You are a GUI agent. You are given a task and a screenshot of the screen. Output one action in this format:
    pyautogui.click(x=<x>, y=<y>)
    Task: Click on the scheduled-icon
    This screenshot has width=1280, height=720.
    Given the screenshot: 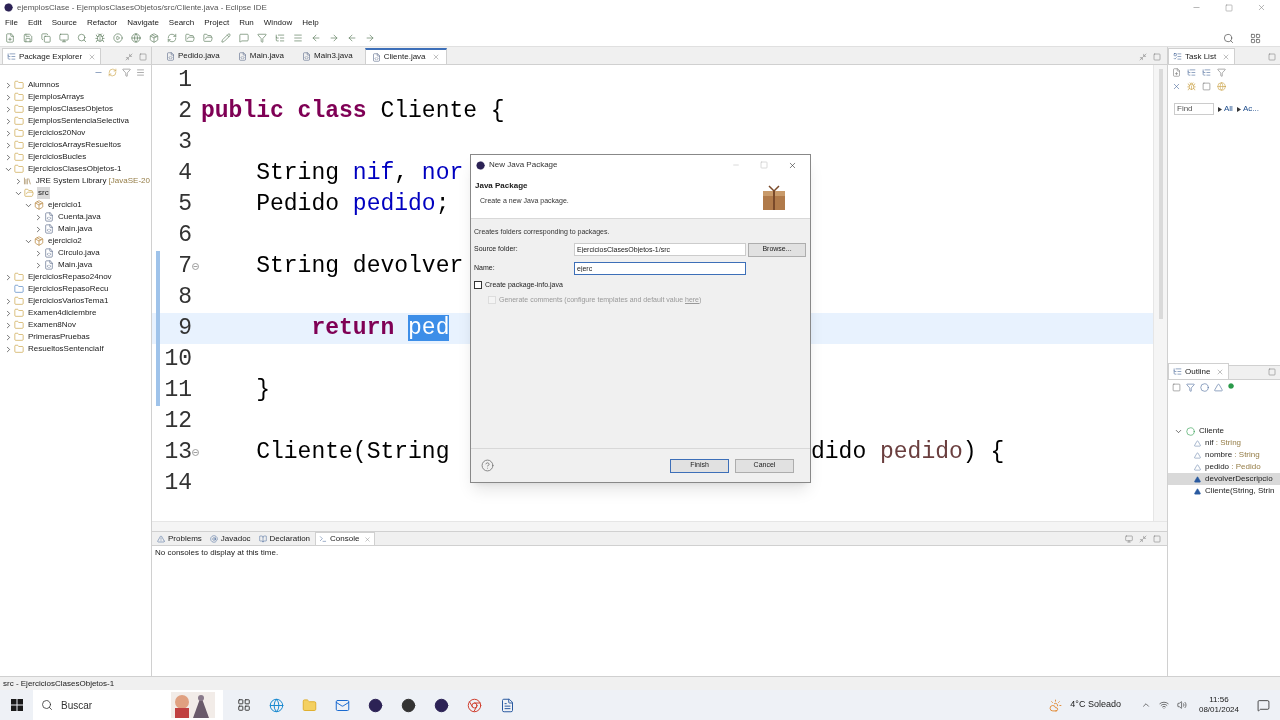 What is the action you would take?
    pyautogui.click(x=1206, y=72)
    